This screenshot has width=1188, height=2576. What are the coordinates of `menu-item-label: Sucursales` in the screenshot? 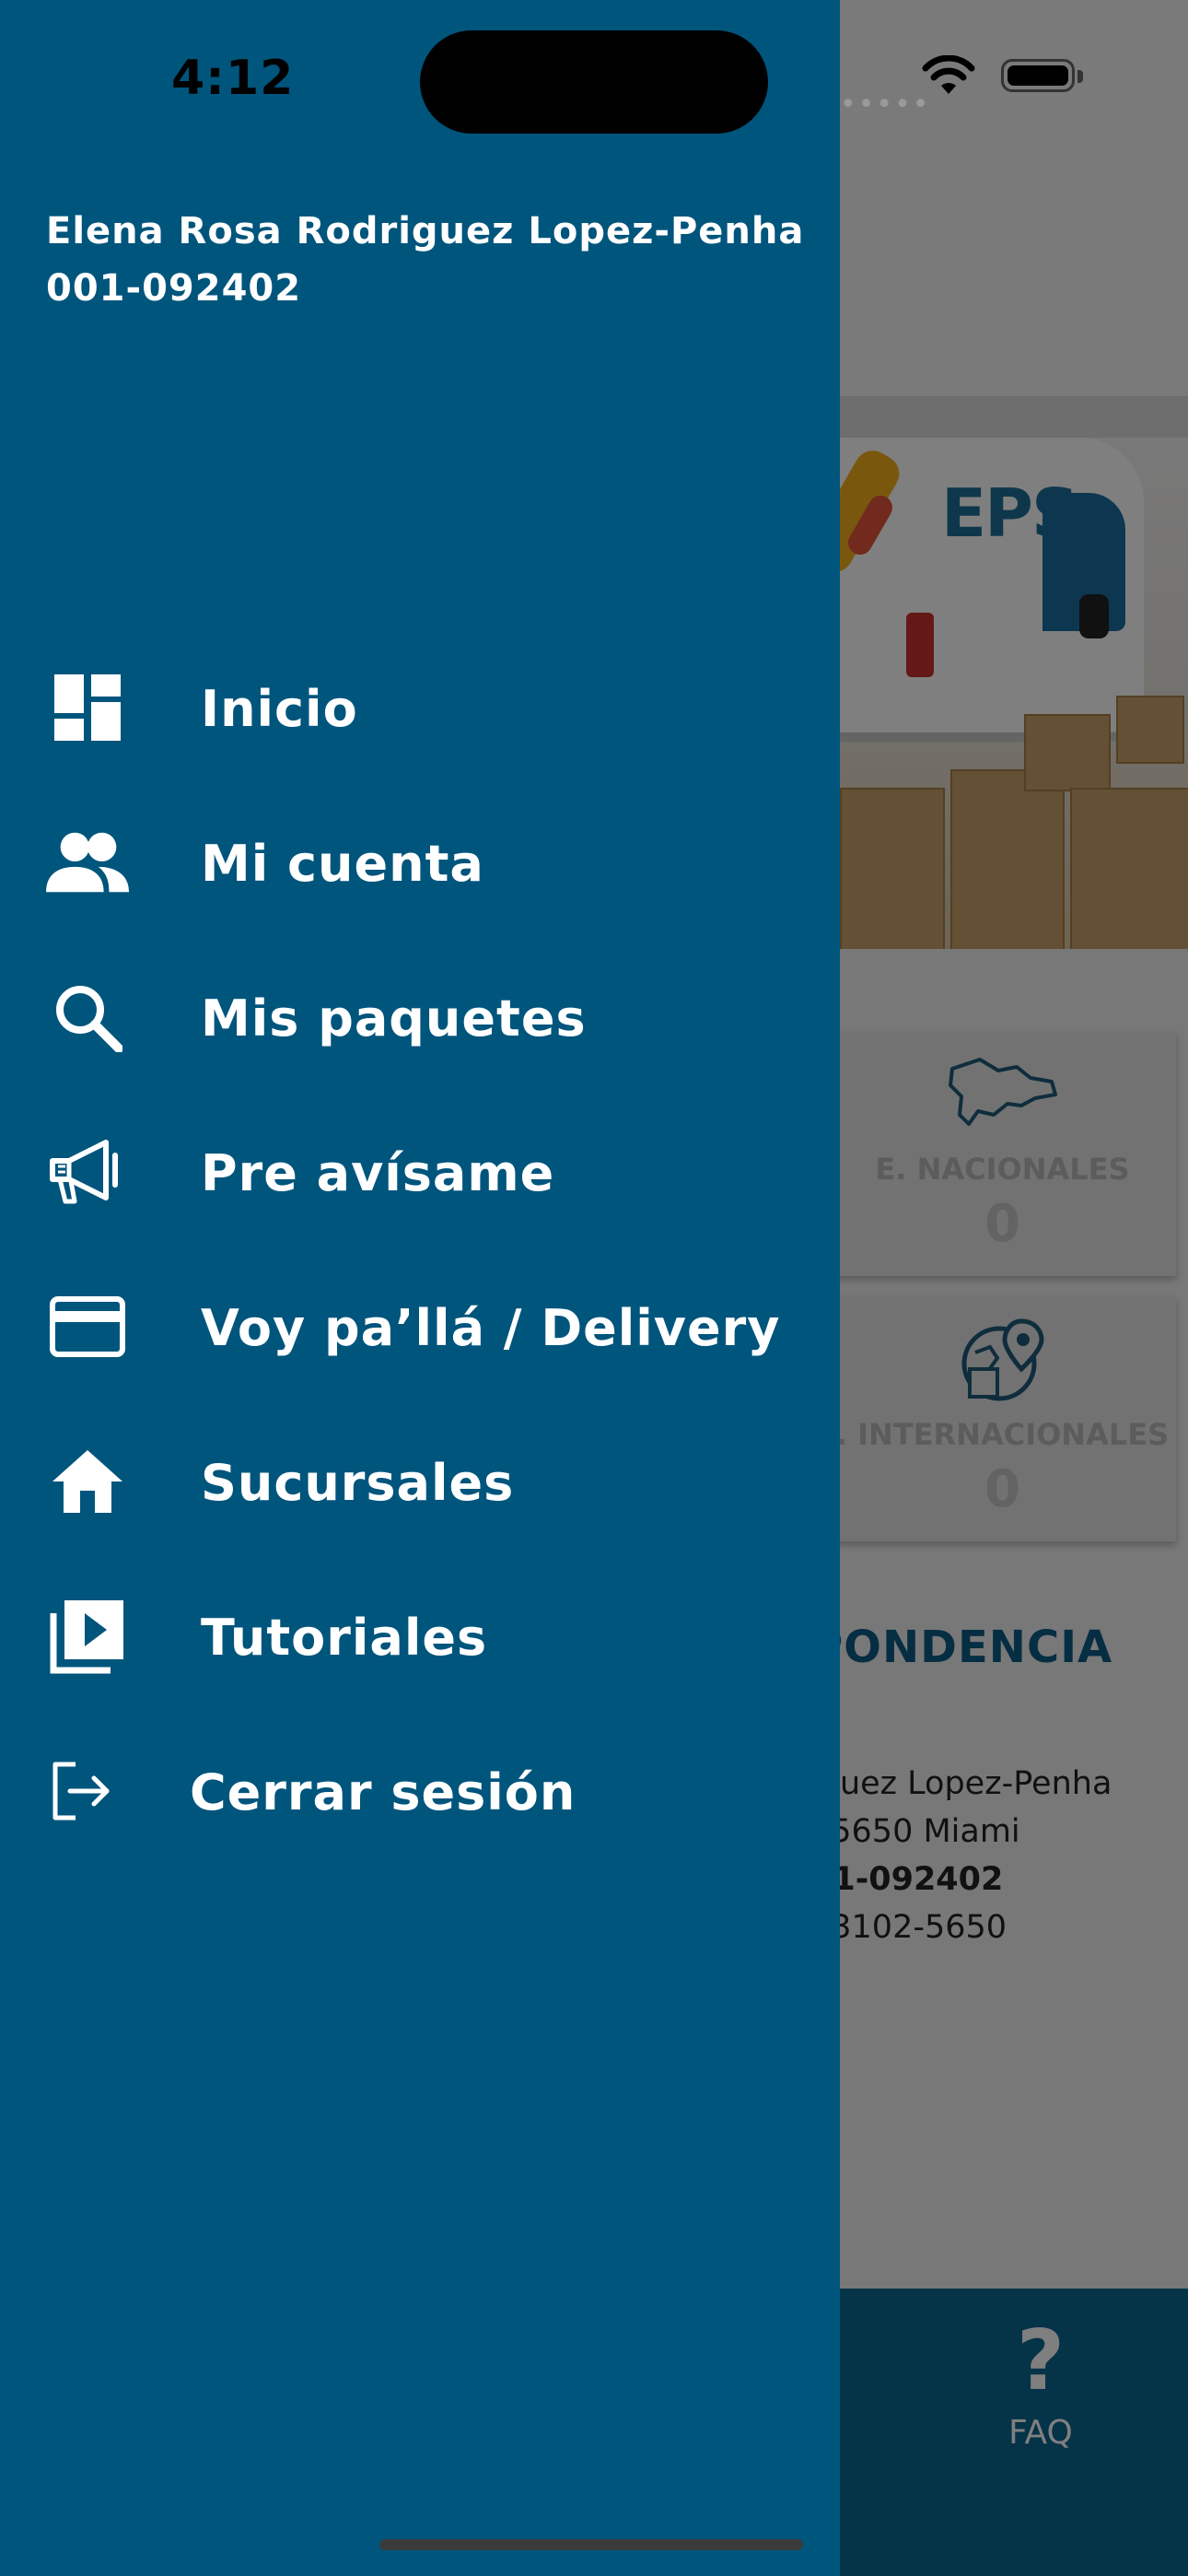 It's located at (358, 1483).